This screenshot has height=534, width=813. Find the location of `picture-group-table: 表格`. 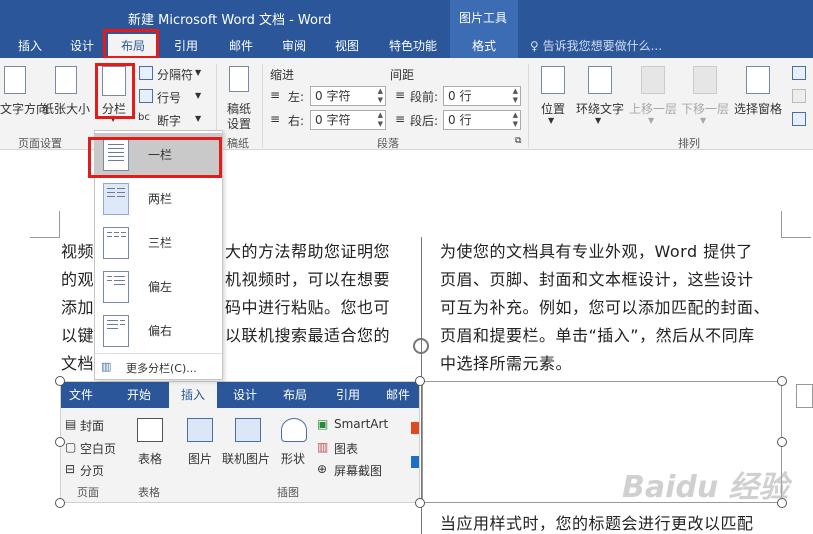

picture-group-table: 表格 is located at coordinates (149, 492).